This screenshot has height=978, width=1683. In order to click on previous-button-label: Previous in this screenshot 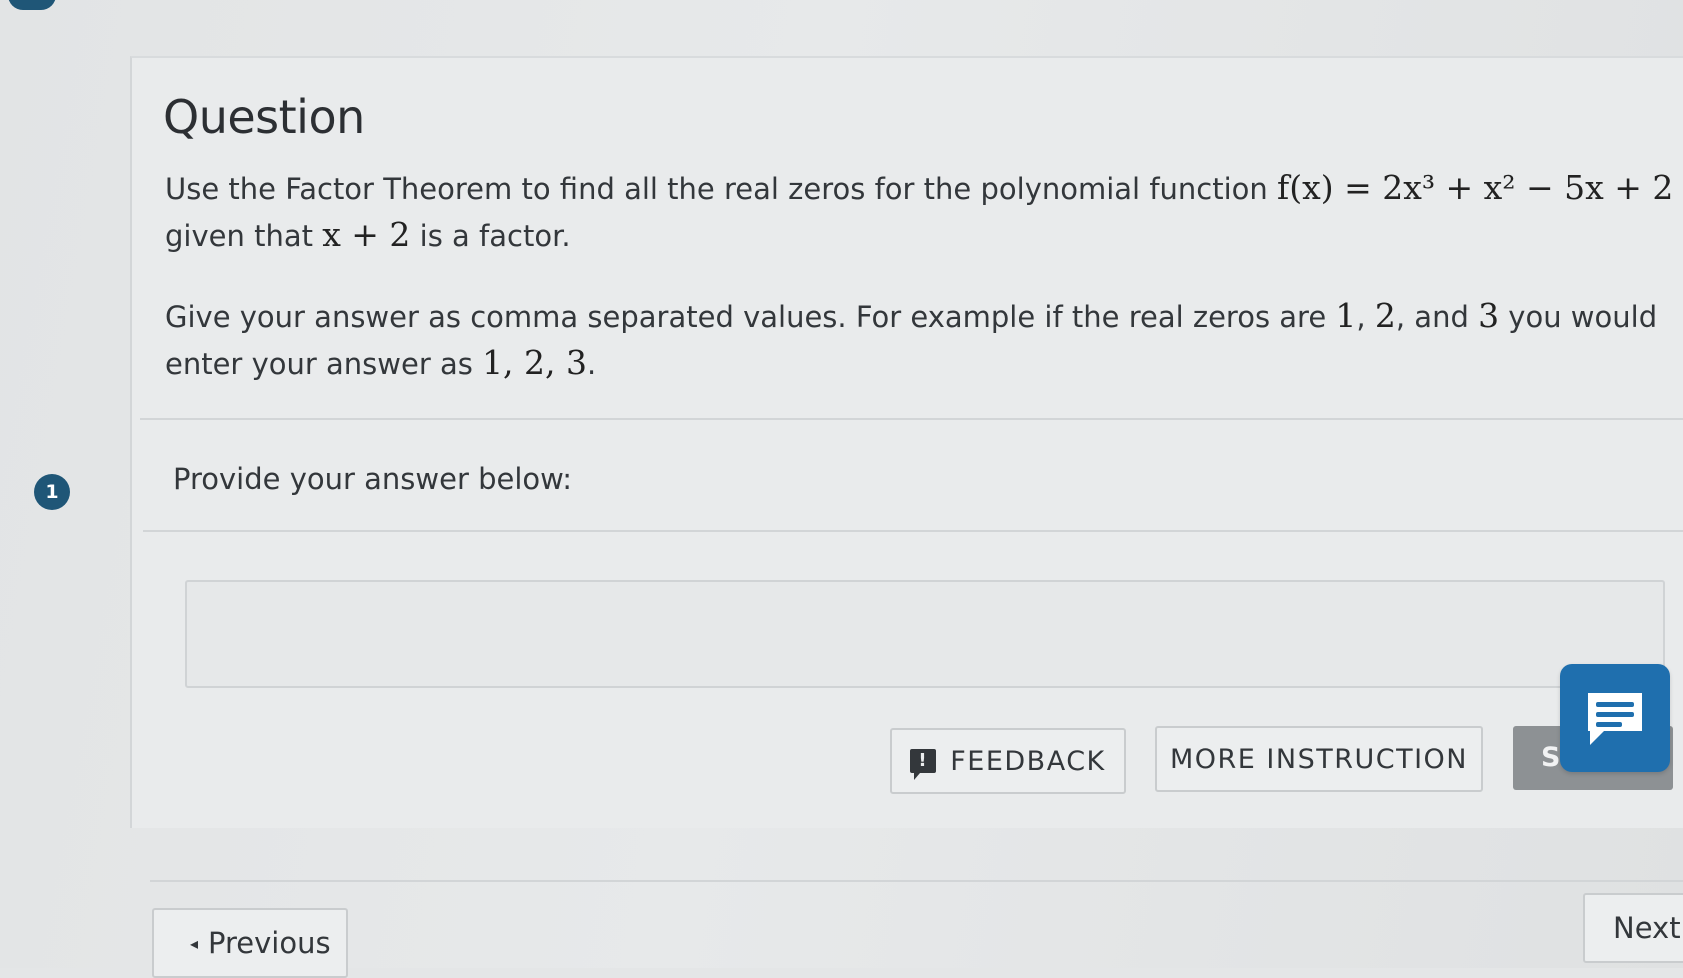, I will do `click(269, 943)`.